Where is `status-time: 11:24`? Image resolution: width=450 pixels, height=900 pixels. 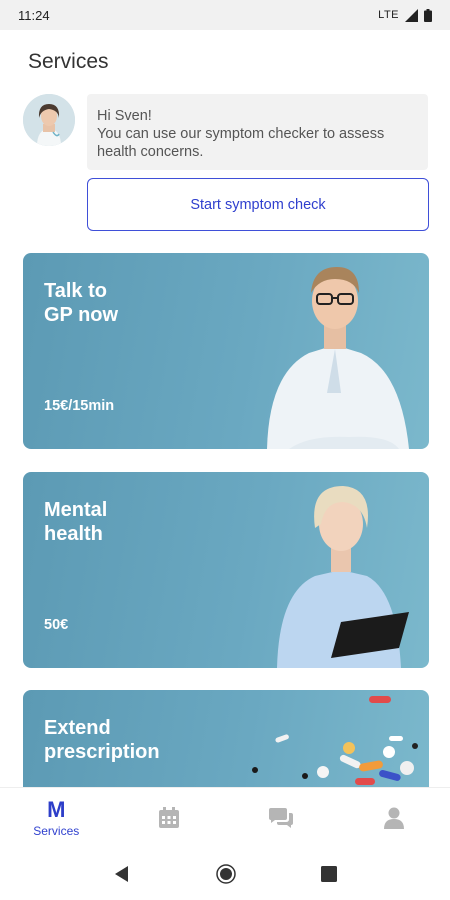
status-time: 11:24 is located at coordinates (34, 15).